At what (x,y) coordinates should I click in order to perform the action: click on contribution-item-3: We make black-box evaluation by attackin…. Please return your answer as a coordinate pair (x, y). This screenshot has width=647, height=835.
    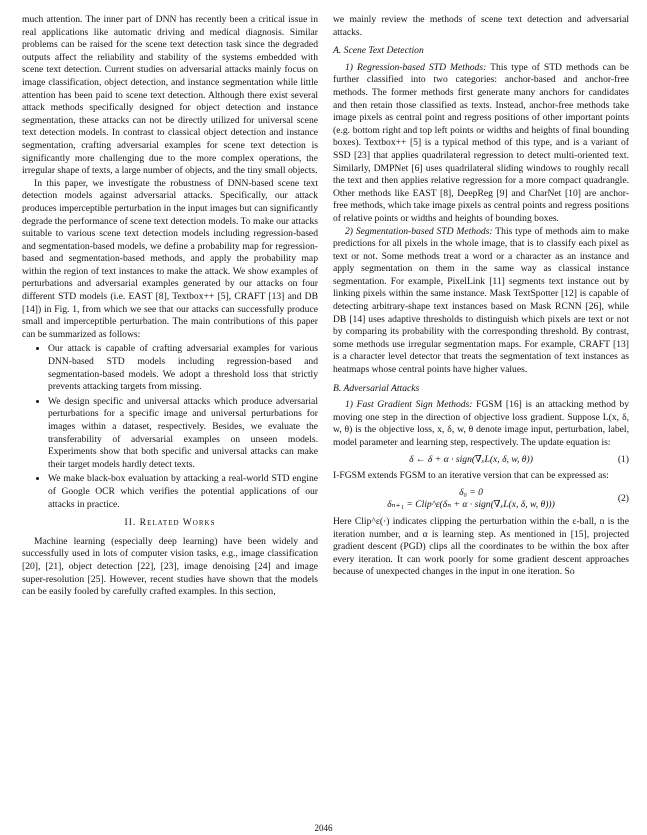
    Looking at the image, I should click on (183, 492).